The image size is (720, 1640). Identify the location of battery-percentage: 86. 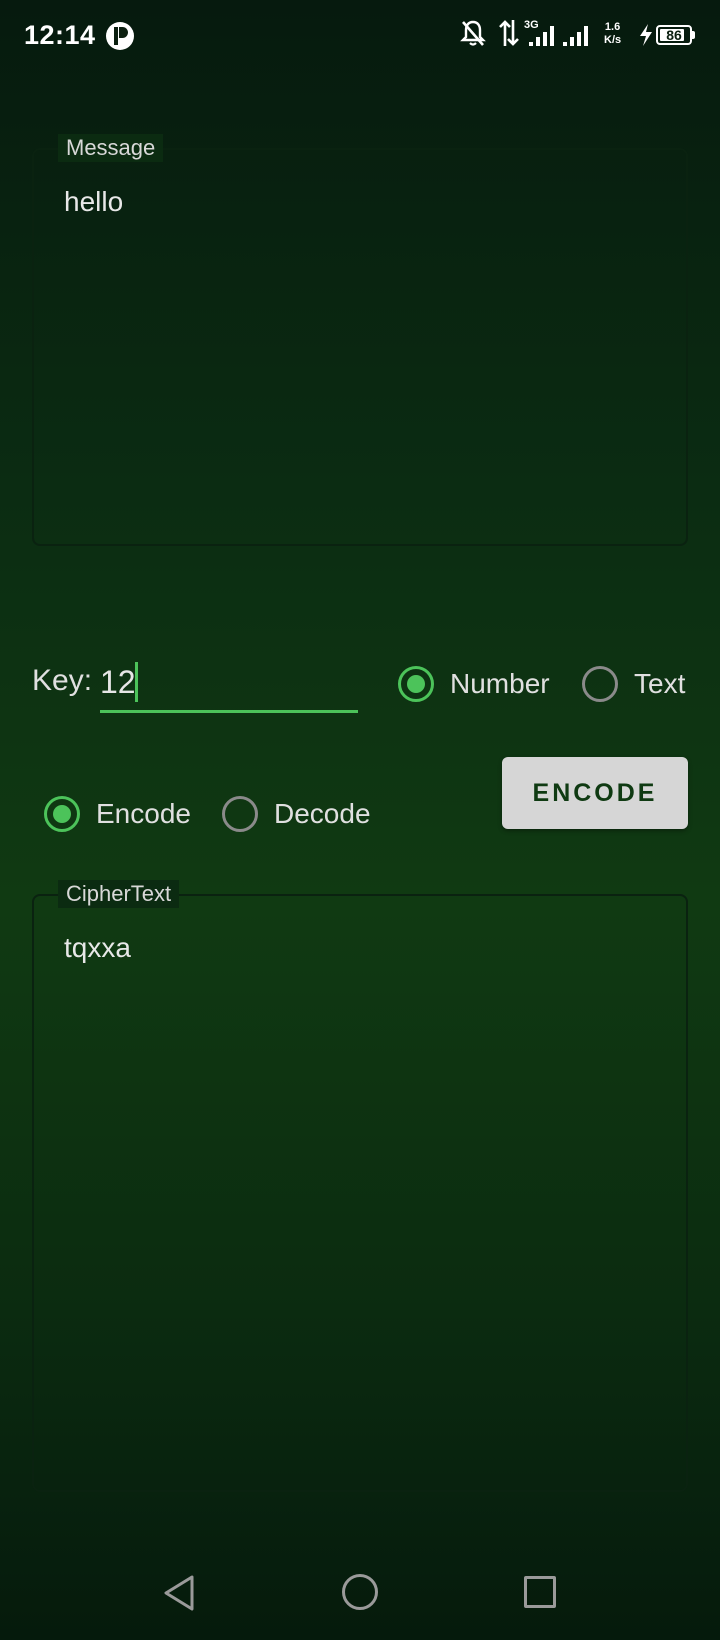
(674, 35).